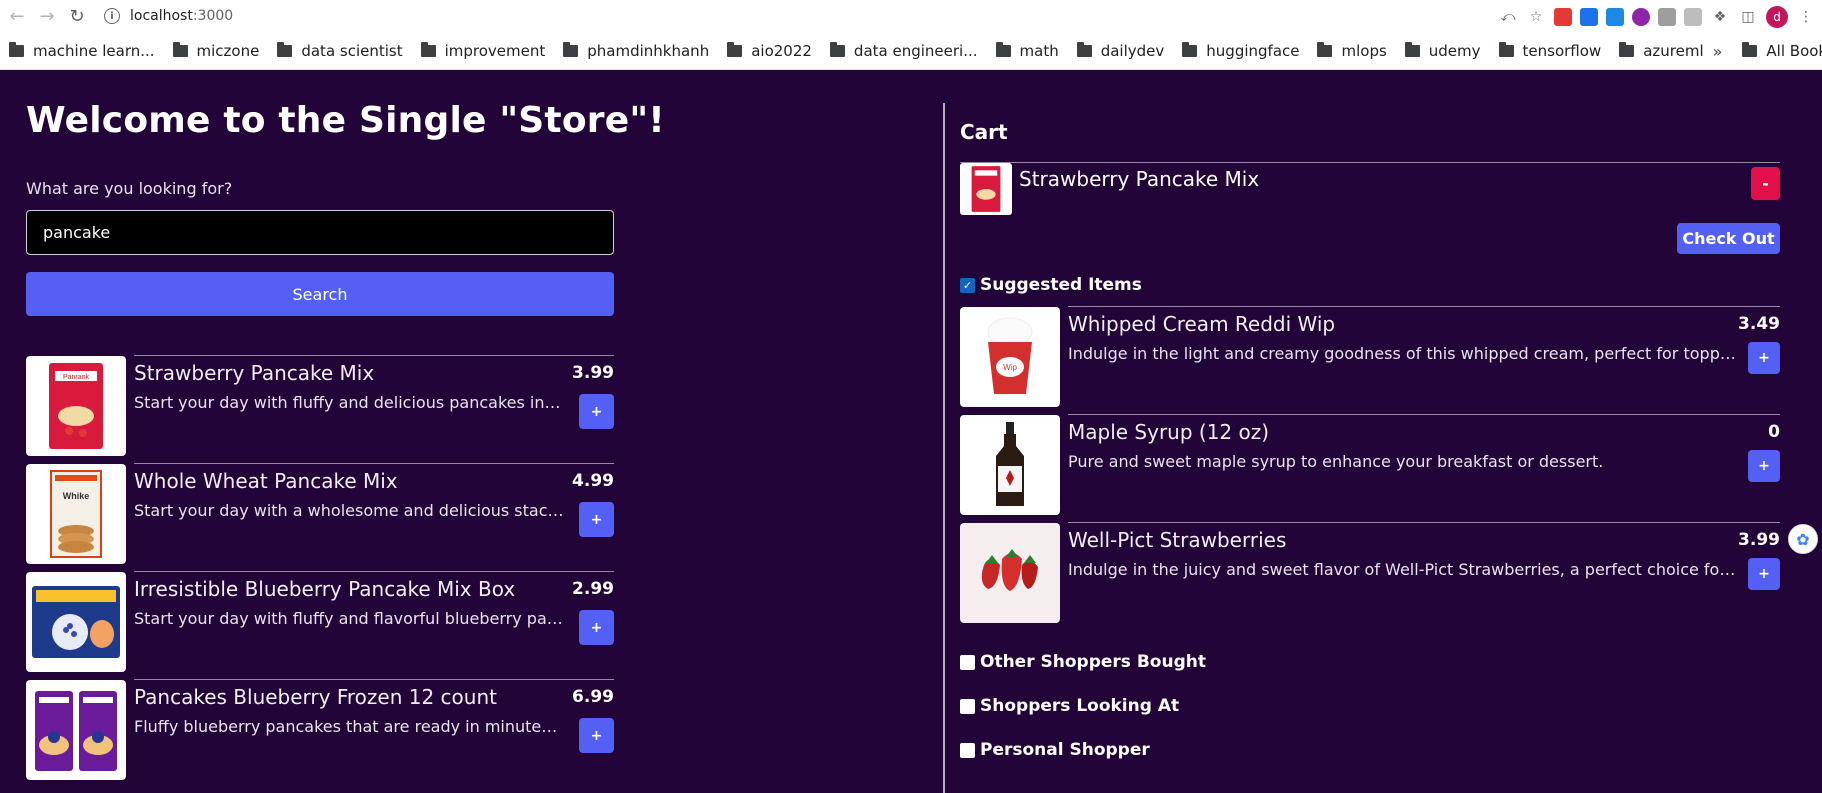 This screenshot has width=1822, height=793. Describe the element at coordinates (320, 294) in the screenshot. I see `search-button: Search` at that location.